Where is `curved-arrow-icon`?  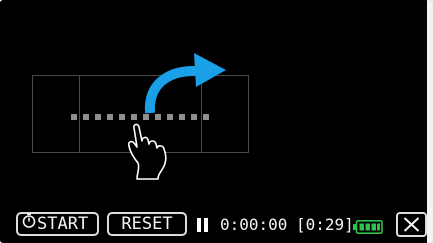 curved-arrow-icon is located at coordinates (185, 83).